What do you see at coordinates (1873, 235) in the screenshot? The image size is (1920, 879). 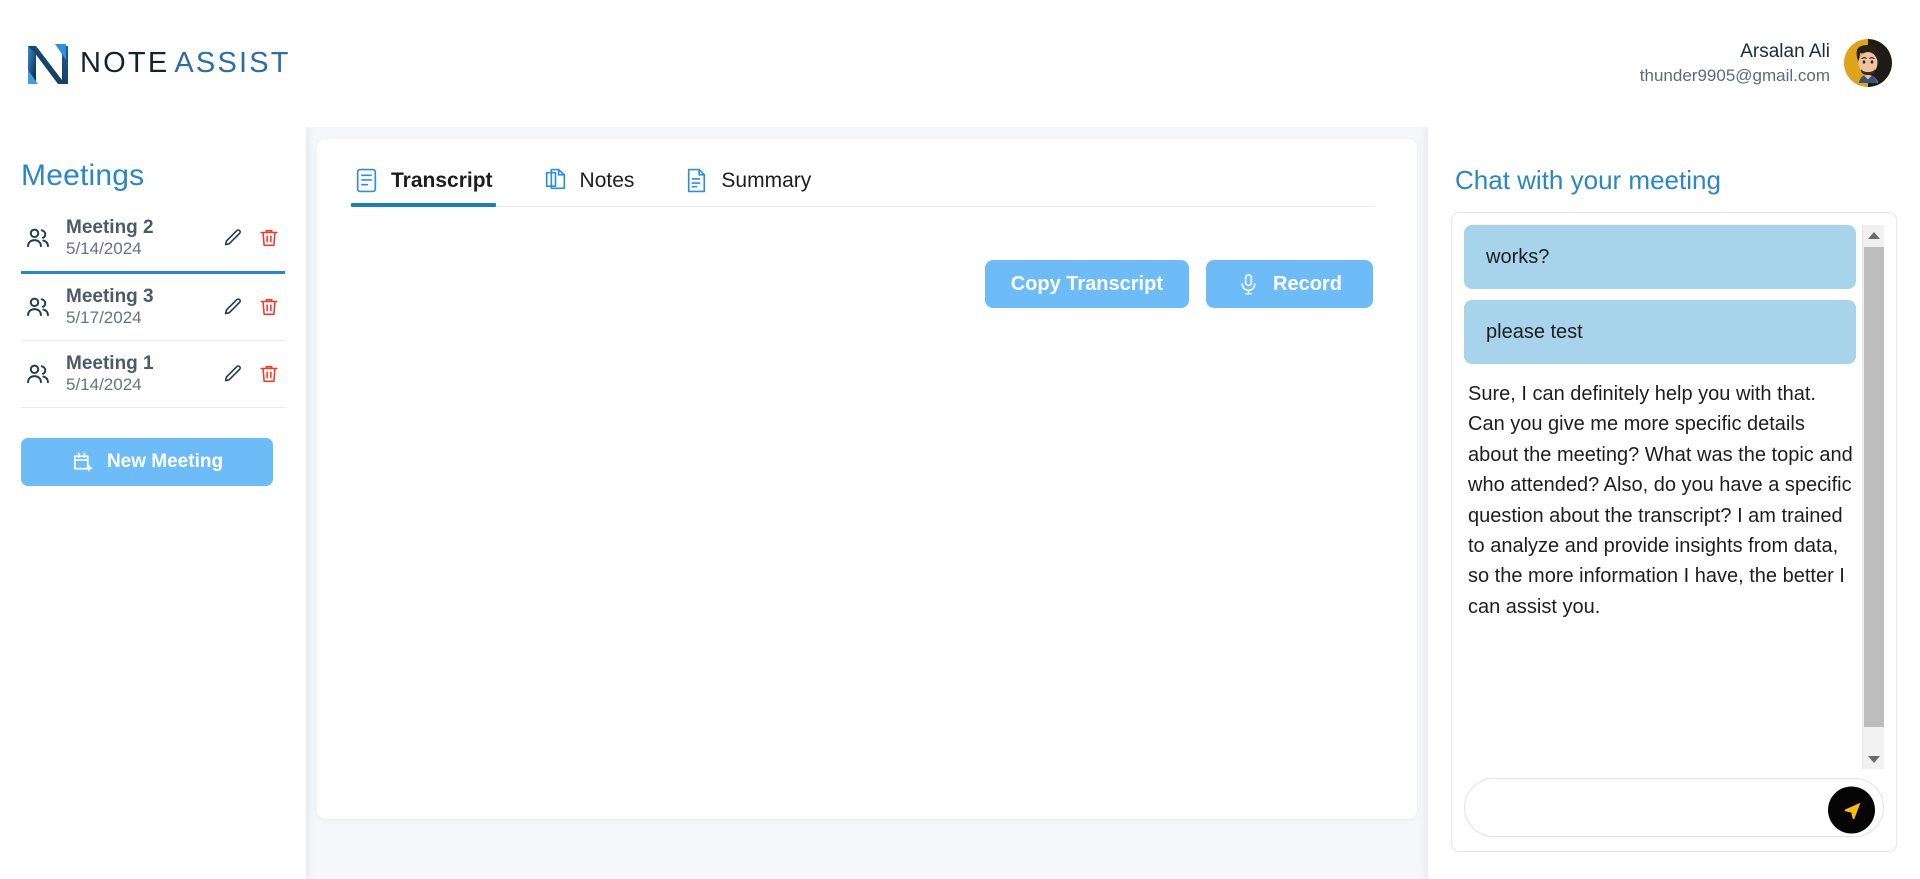 I see `scroll-up-arrow-icon` at bounding box center [1873, 235].